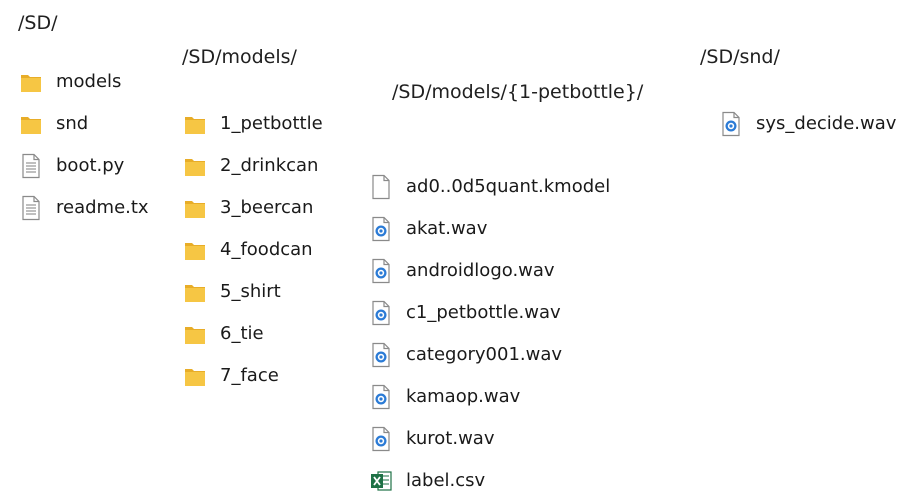 This screenshot has width=914, height=502. I want to click on file-item: label.csv, so click(490, 481).